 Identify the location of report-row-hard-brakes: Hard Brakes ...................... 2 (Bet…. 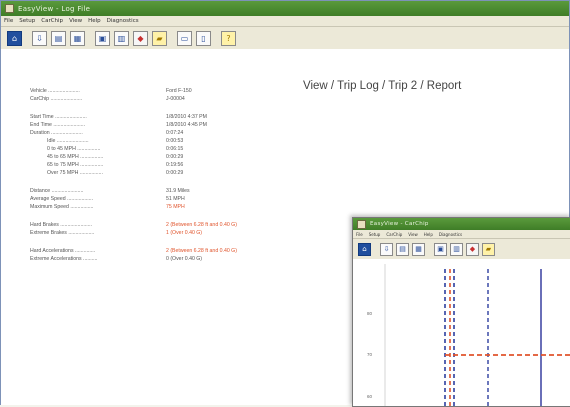
(133, 225).